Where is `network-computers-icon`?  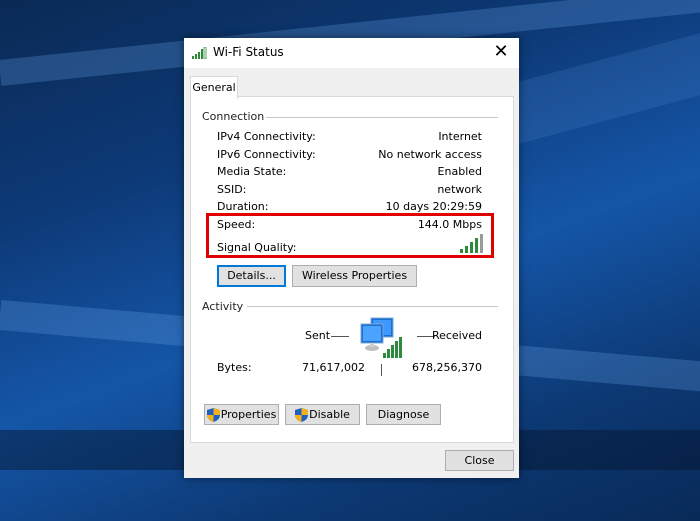
network-computers-icon is located at coordinates (381, 337).